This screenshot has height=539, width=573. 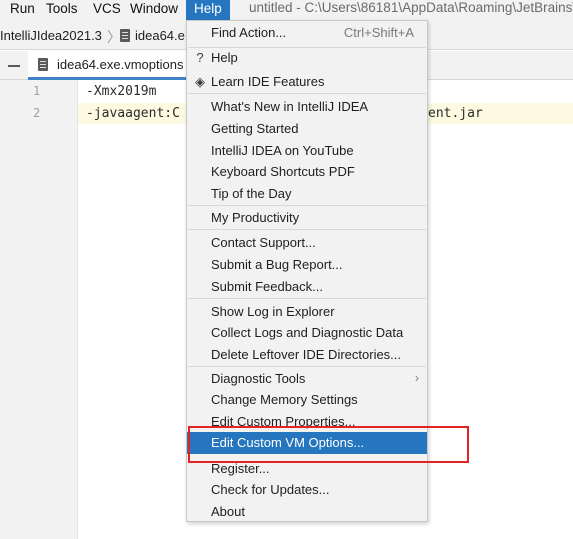 What do you see at coordinates (273, 311) in the screenshot?
I see `menu-item-label: Show Log in Explorer` at bounding box center [273, 311].